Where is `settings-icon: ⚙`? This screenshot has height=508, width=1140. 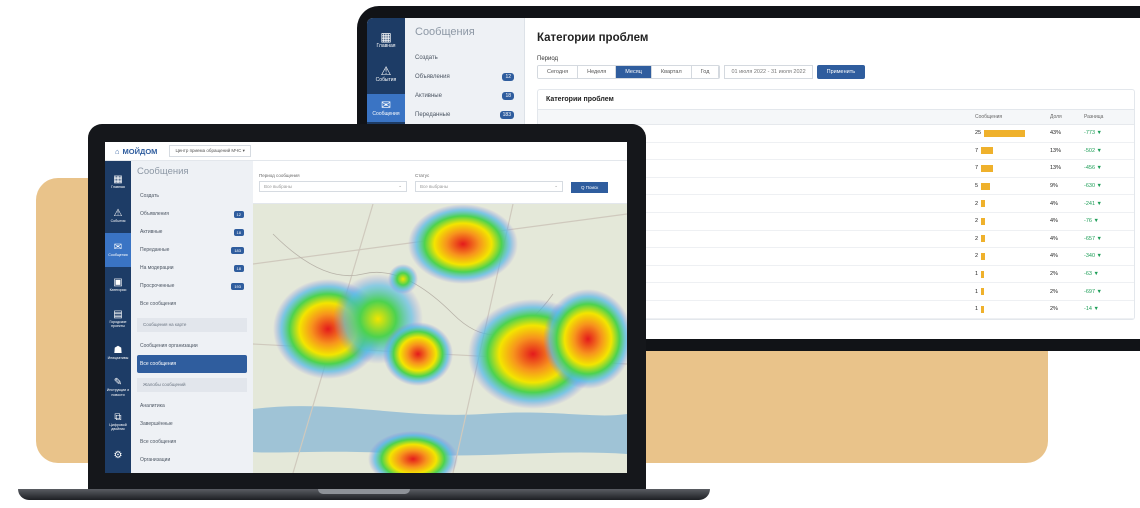 settings-icon: ⚙ is located at coordinates (118, 456).